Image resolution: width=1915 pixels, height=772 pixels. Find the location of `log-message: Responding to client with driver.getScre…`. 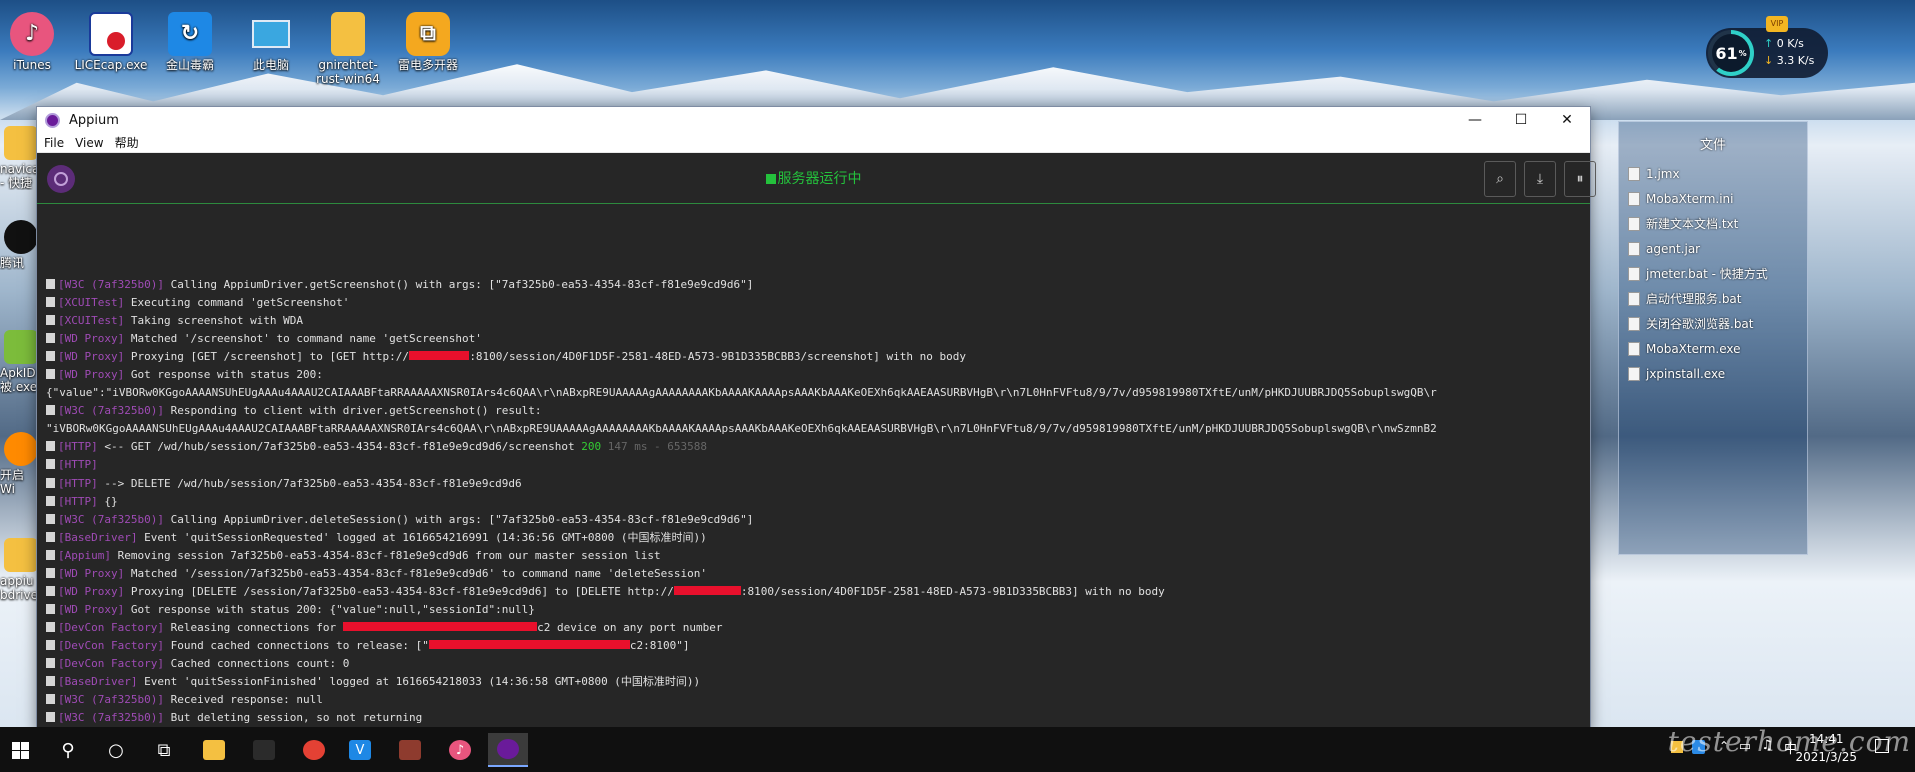

log-message: Responding to client with driver.getScre… is located at coordinates (352, 411).